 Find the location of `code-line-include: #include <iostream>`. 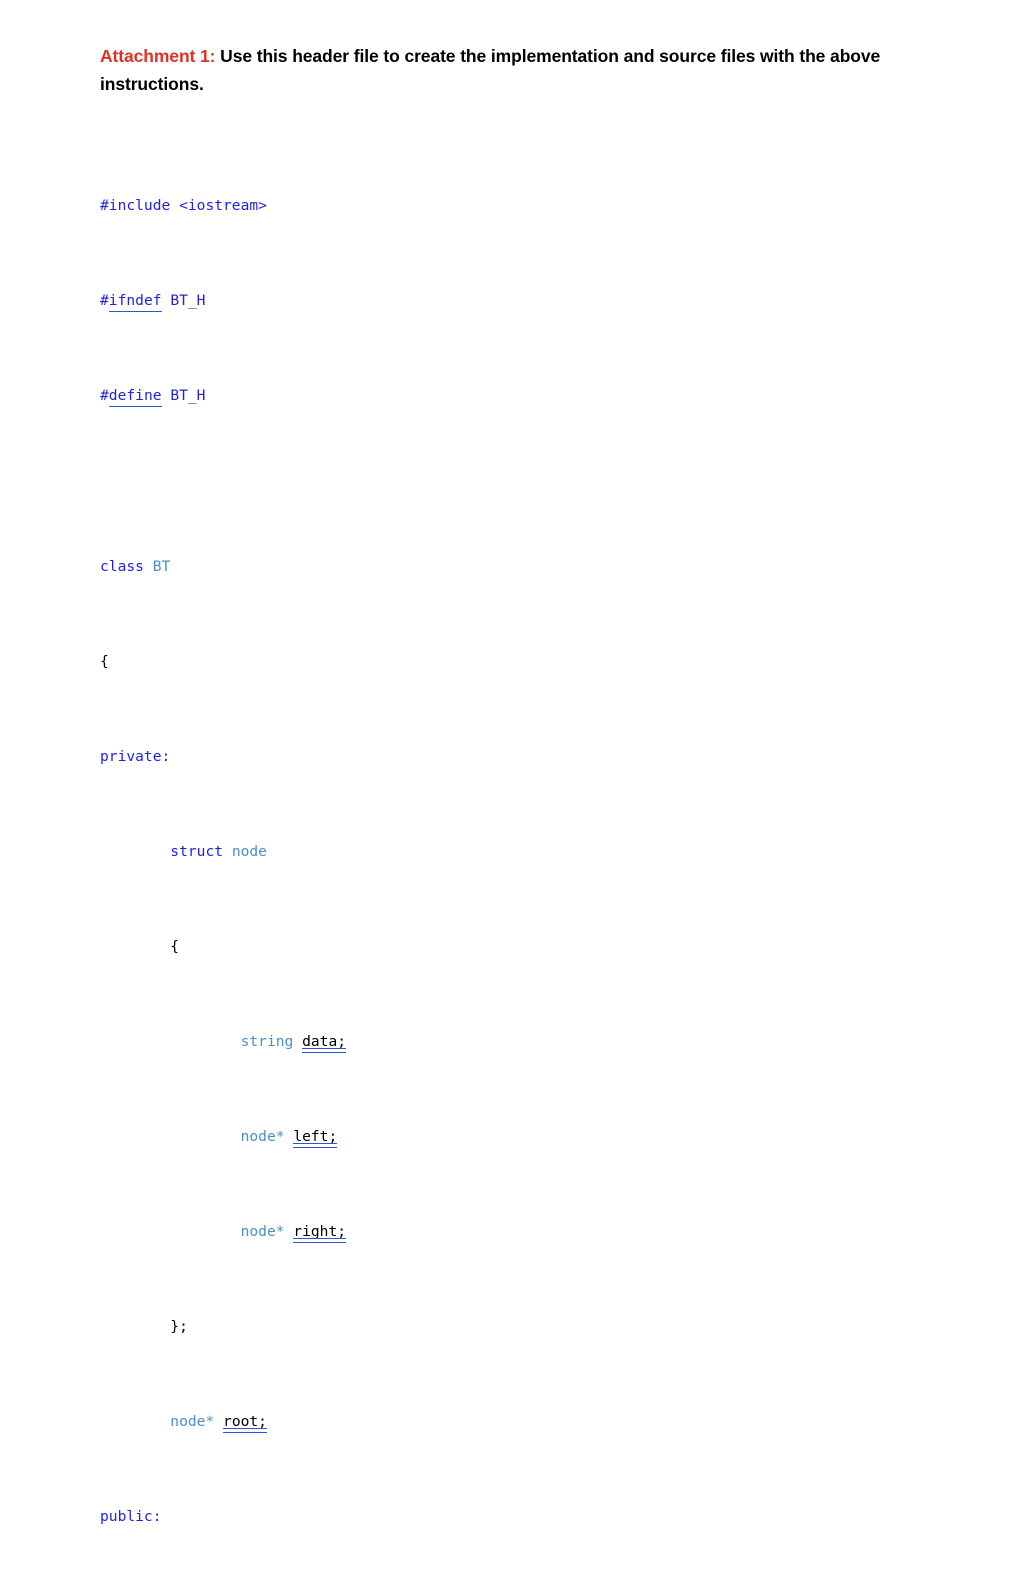

code-line-include: #include <iostream> is located at coordinates (540, 205).